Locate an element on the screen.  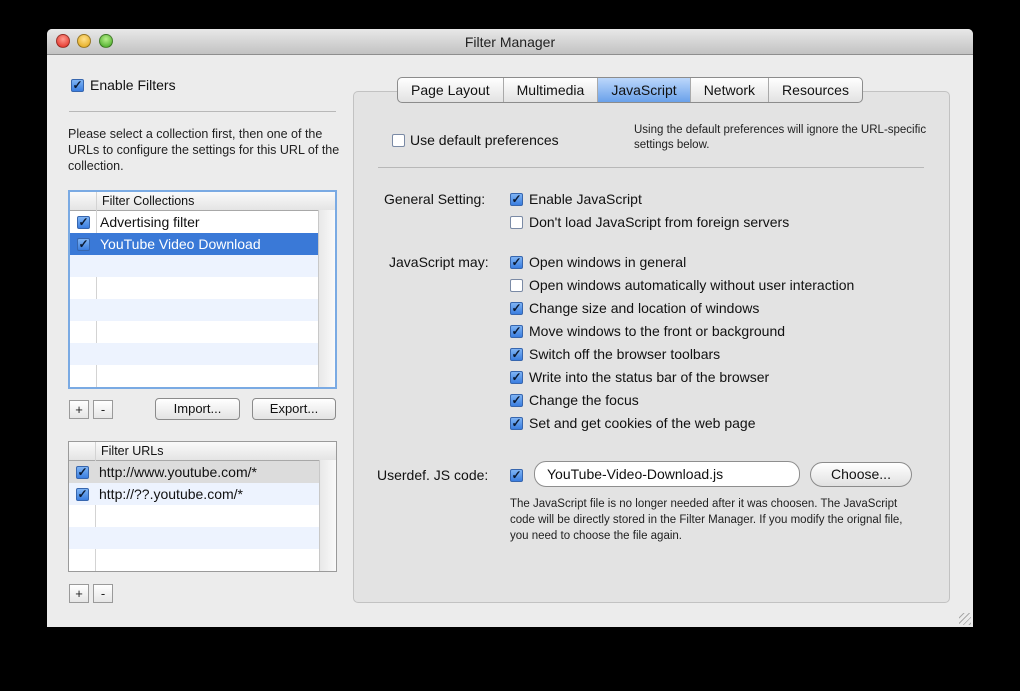
urls-header-label: Filter URLs is located at coordinates (132, 451).